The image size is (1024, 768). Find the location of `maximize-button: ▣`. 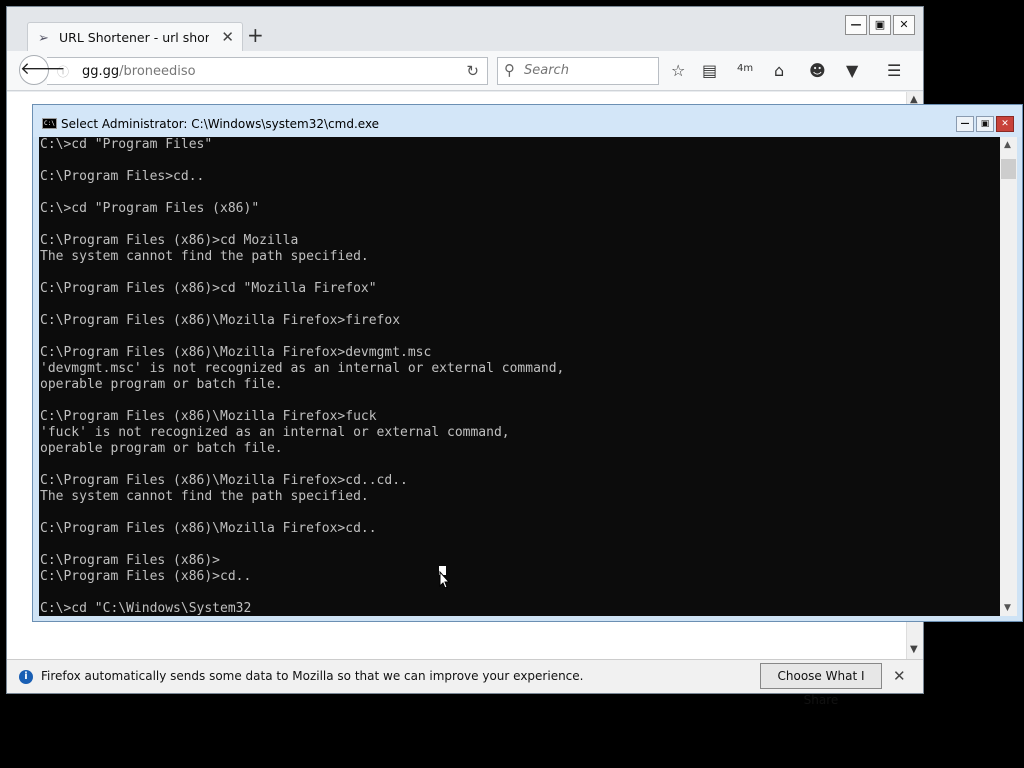

maximize-button: ▣ is located at coordinates (880, 25).